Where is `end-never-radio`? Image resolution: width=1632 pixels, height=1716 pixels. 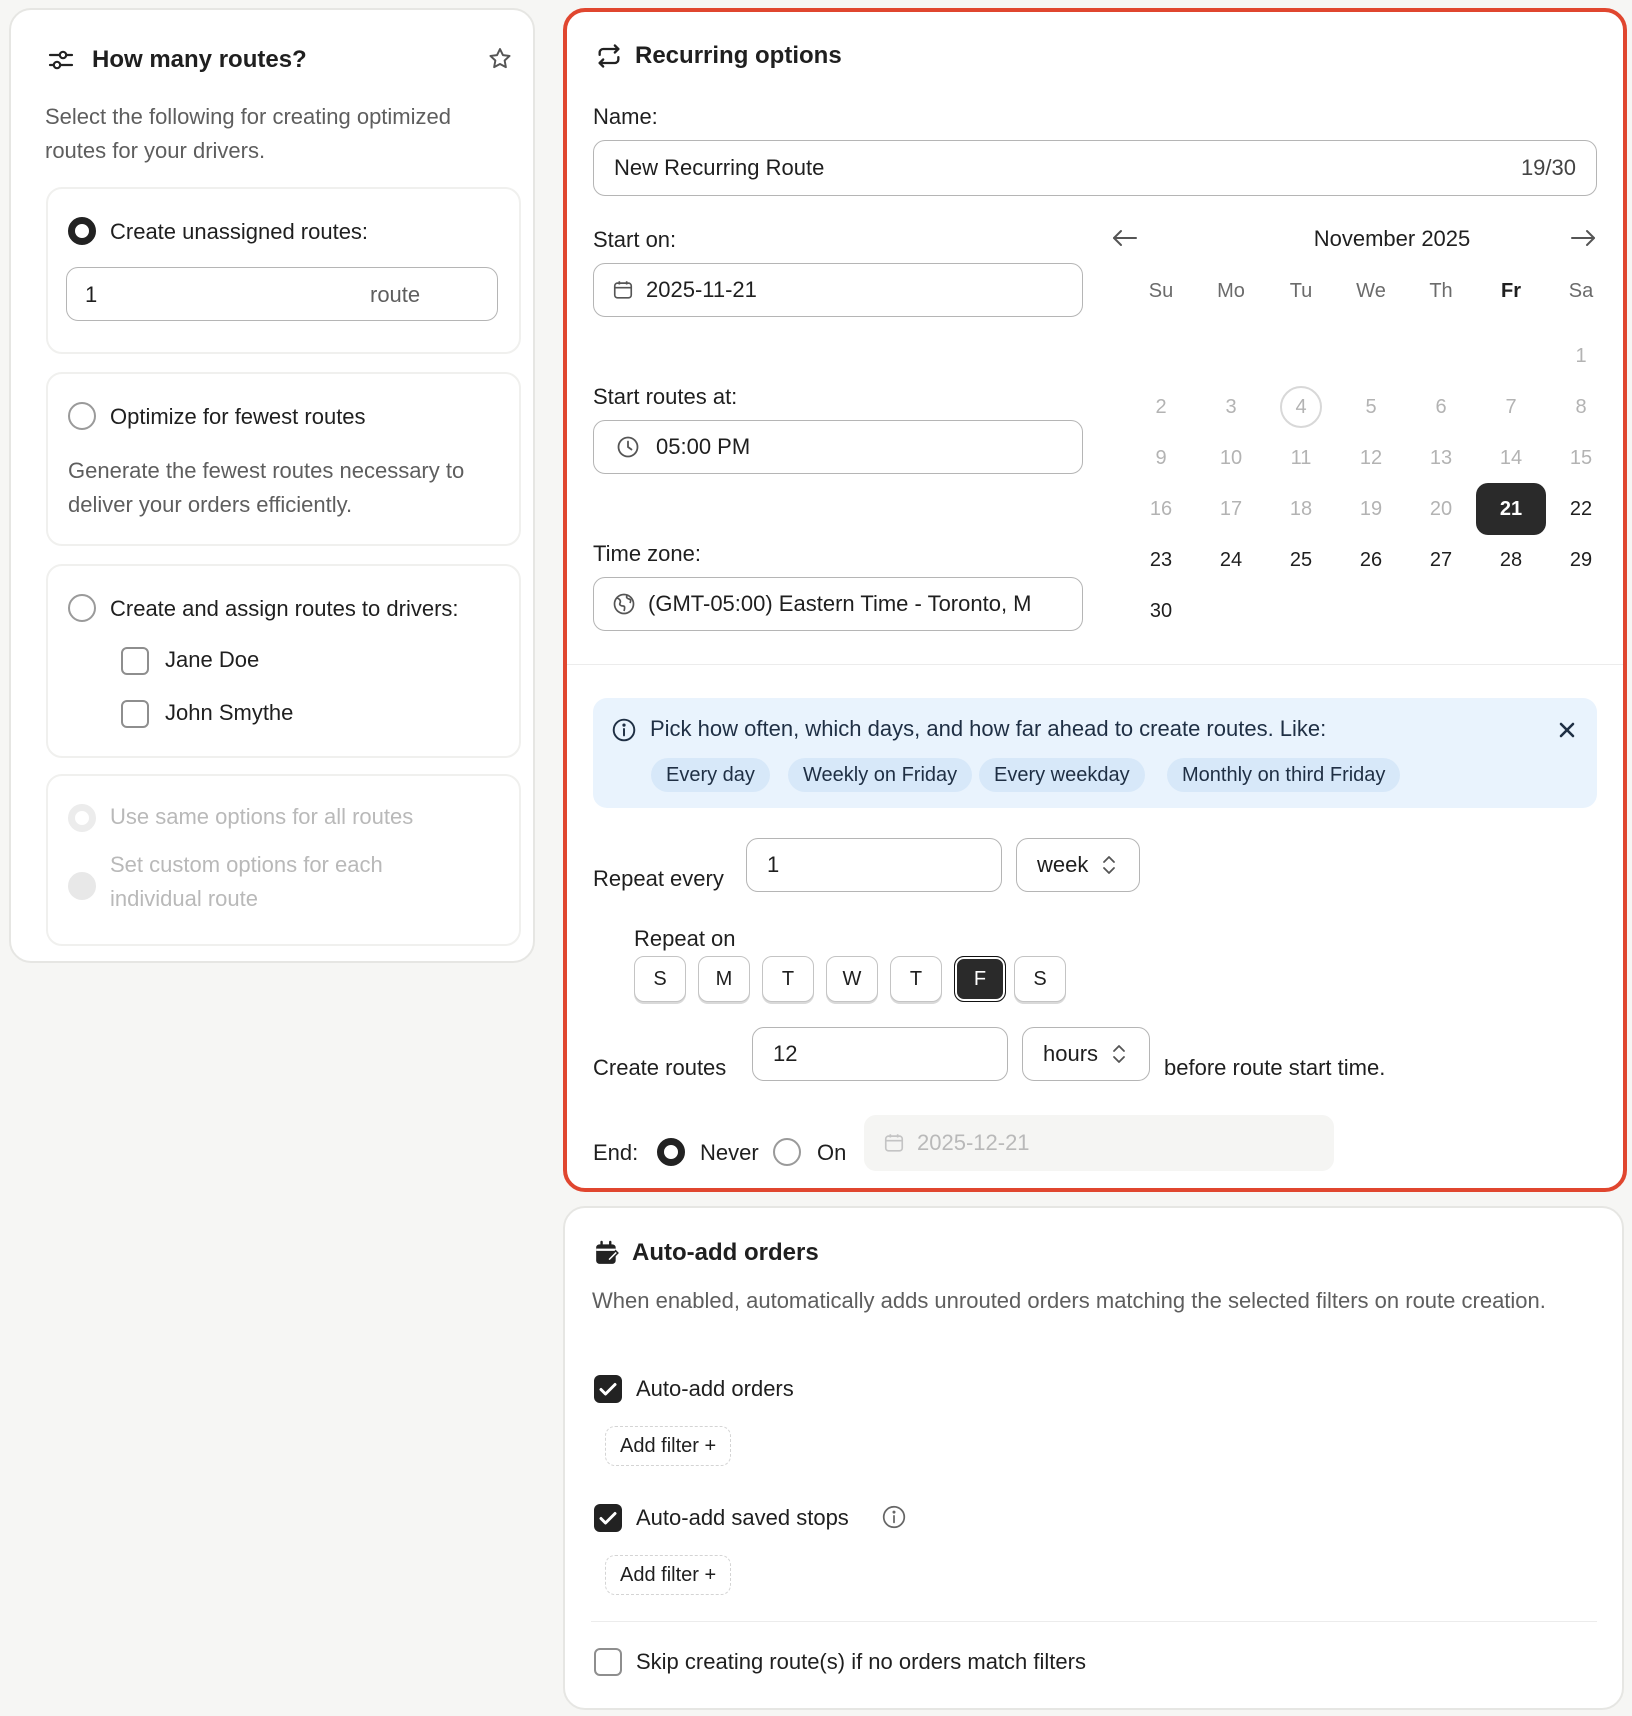 end-never-radio is located at coordinates (671, 1152).